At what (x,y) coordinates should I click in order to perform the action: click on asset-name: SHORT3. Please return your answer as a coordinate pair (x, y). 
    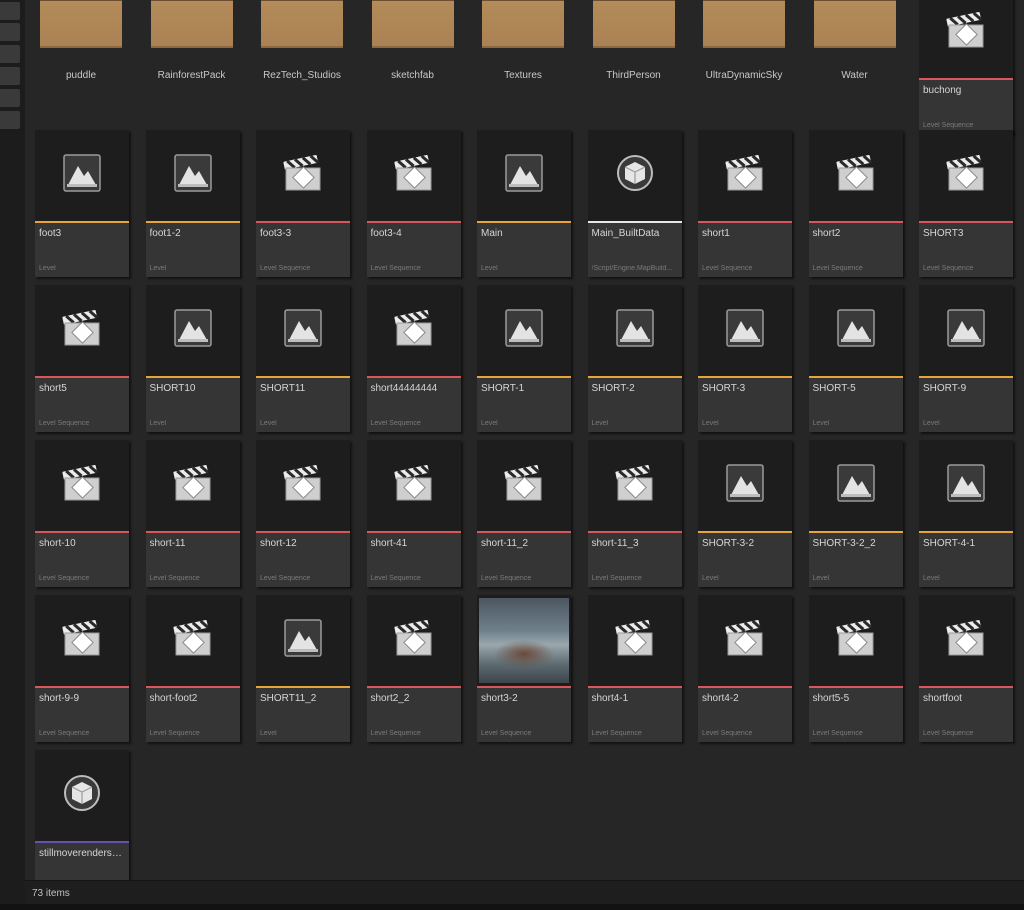
    Looking at the image, I should click on (943, 233).